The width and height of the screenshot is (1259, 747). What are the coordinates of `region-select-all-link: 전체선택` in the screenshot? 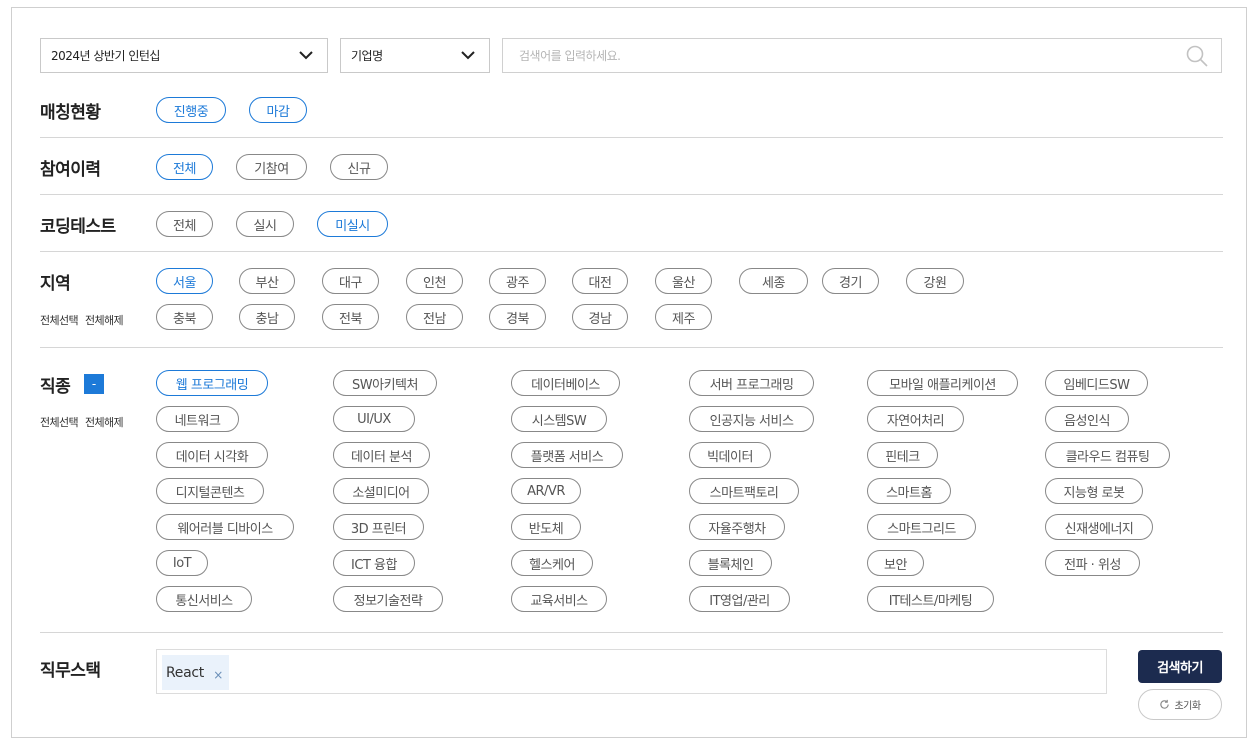 It's located at (59, 320).